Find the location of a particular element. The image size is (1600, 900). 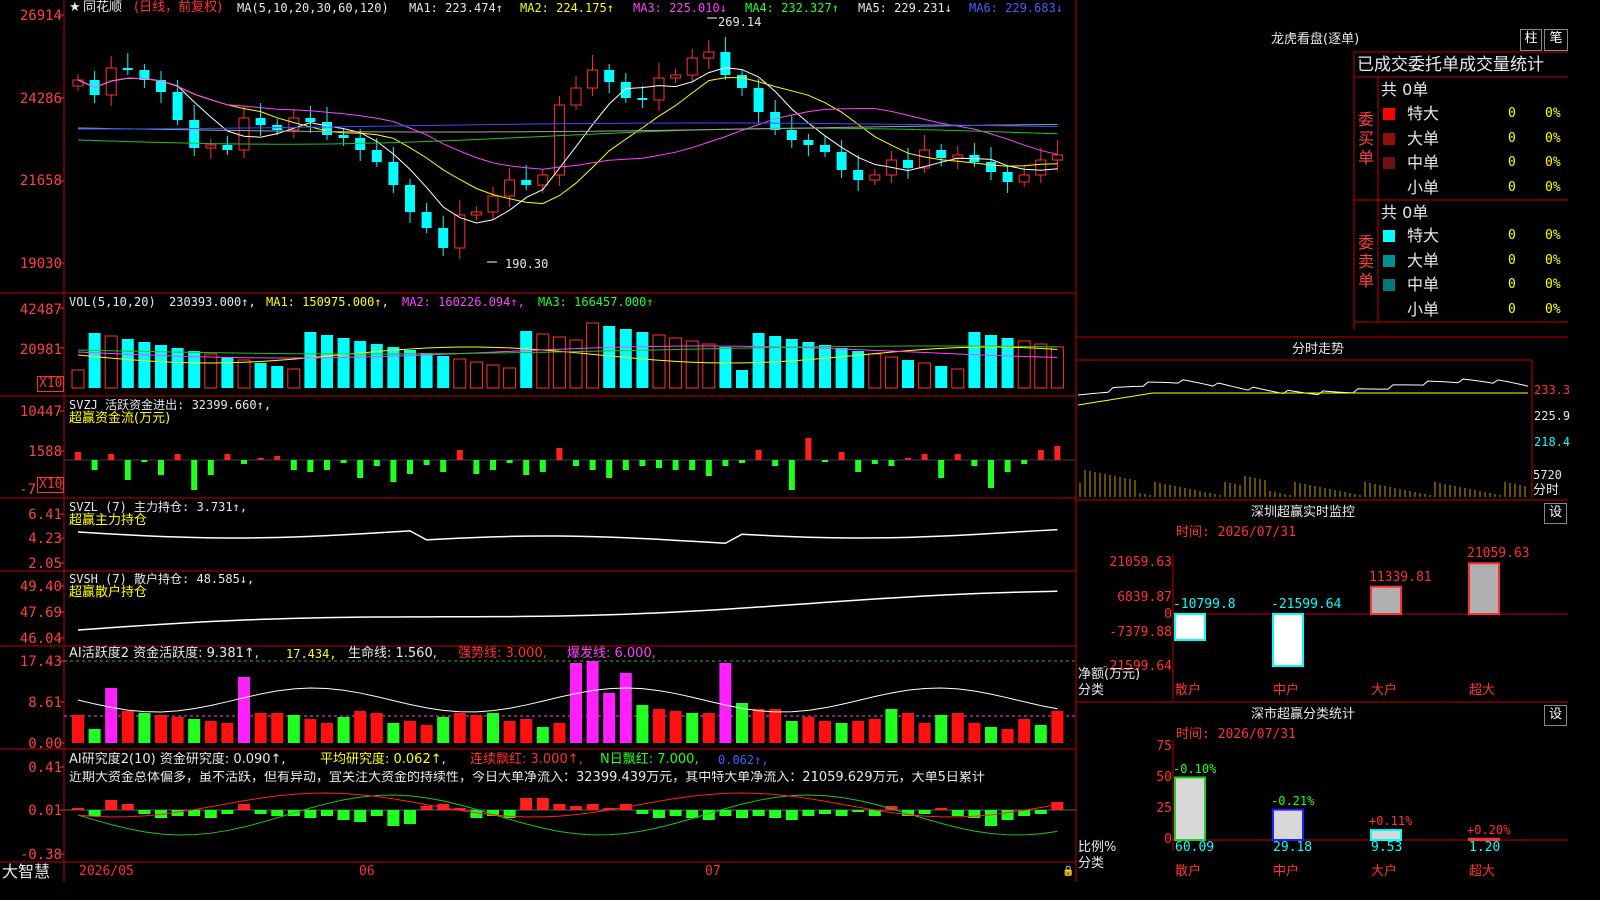

adjust-mode: (日线，前复权) is located at coordinates (178, 8).